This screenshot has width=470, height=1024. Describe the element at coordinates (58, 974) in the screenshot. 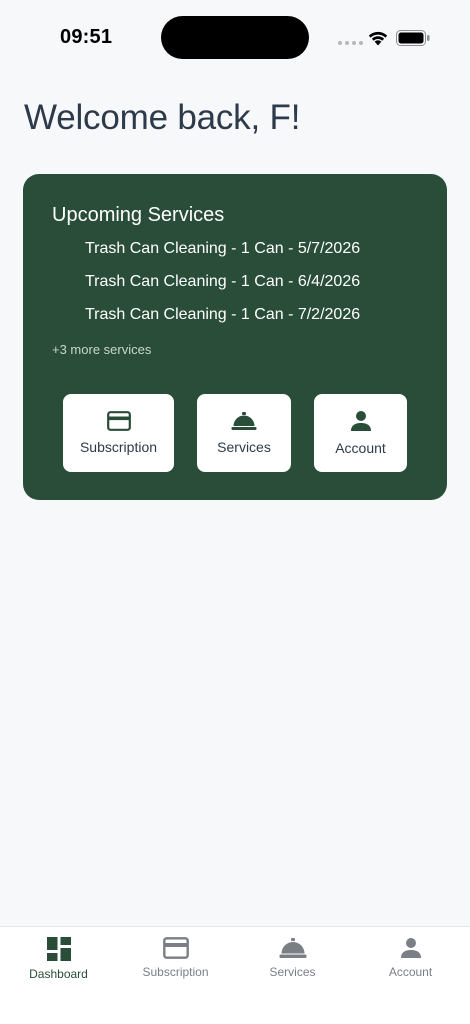

I see `nav-label-dashboard: Dashboard` at that location.